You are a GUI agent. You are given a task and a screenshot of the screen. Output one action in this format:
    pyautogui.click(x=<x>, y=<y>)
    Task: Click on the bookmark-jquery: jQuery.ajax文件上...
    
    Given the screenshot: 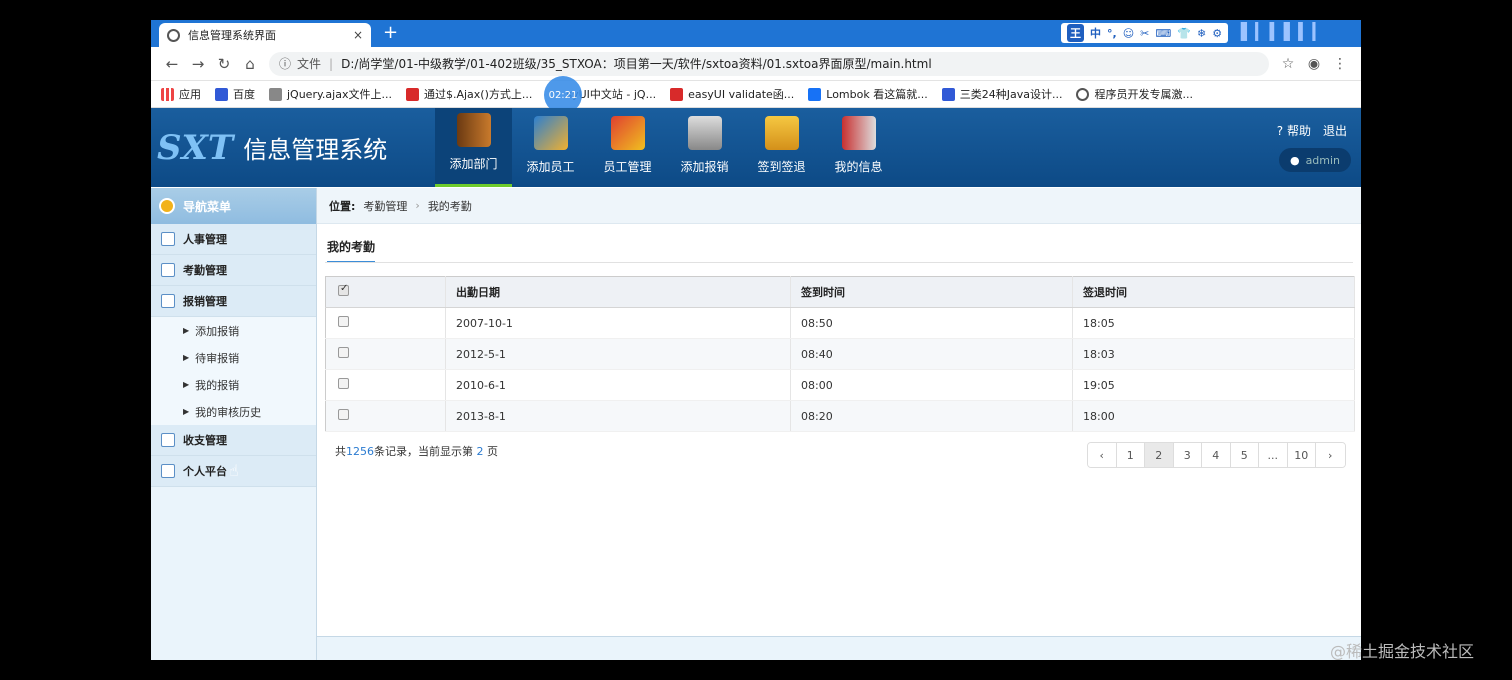 What is the action you would take?
    pyautogui.click(x=330, y=94)
    